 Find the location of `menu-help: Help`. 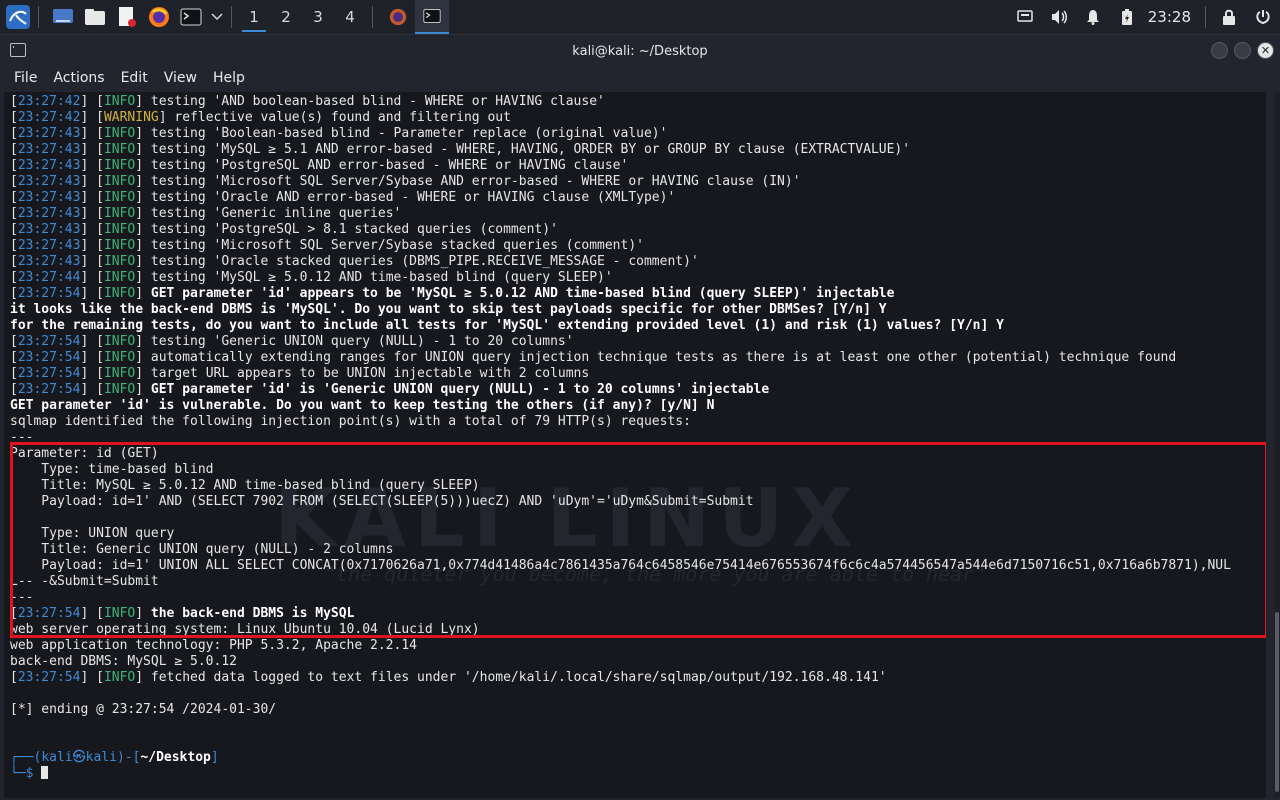

menu-help: Help is located at coordinates (229, 78).